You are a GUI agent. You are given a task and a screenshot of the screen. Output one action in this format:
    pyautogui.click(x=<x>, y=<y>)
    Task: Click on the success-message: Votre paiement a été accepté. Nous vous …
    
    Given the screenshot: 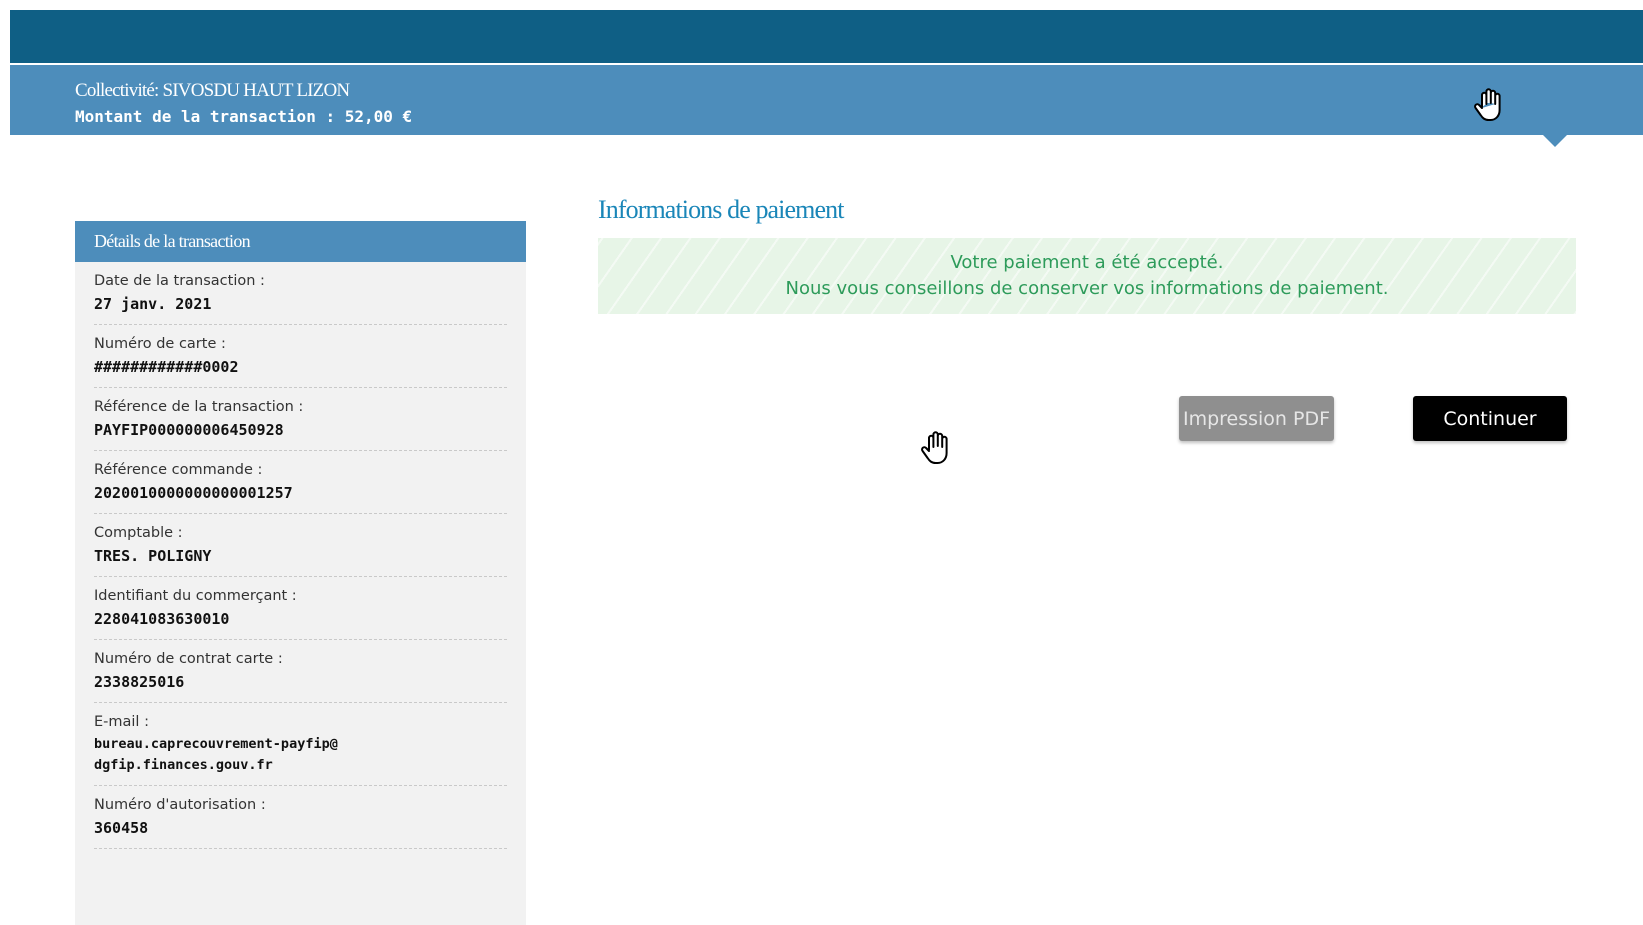 What is the action you would take?
    pyautogui.click(x=1087, y=276)
    